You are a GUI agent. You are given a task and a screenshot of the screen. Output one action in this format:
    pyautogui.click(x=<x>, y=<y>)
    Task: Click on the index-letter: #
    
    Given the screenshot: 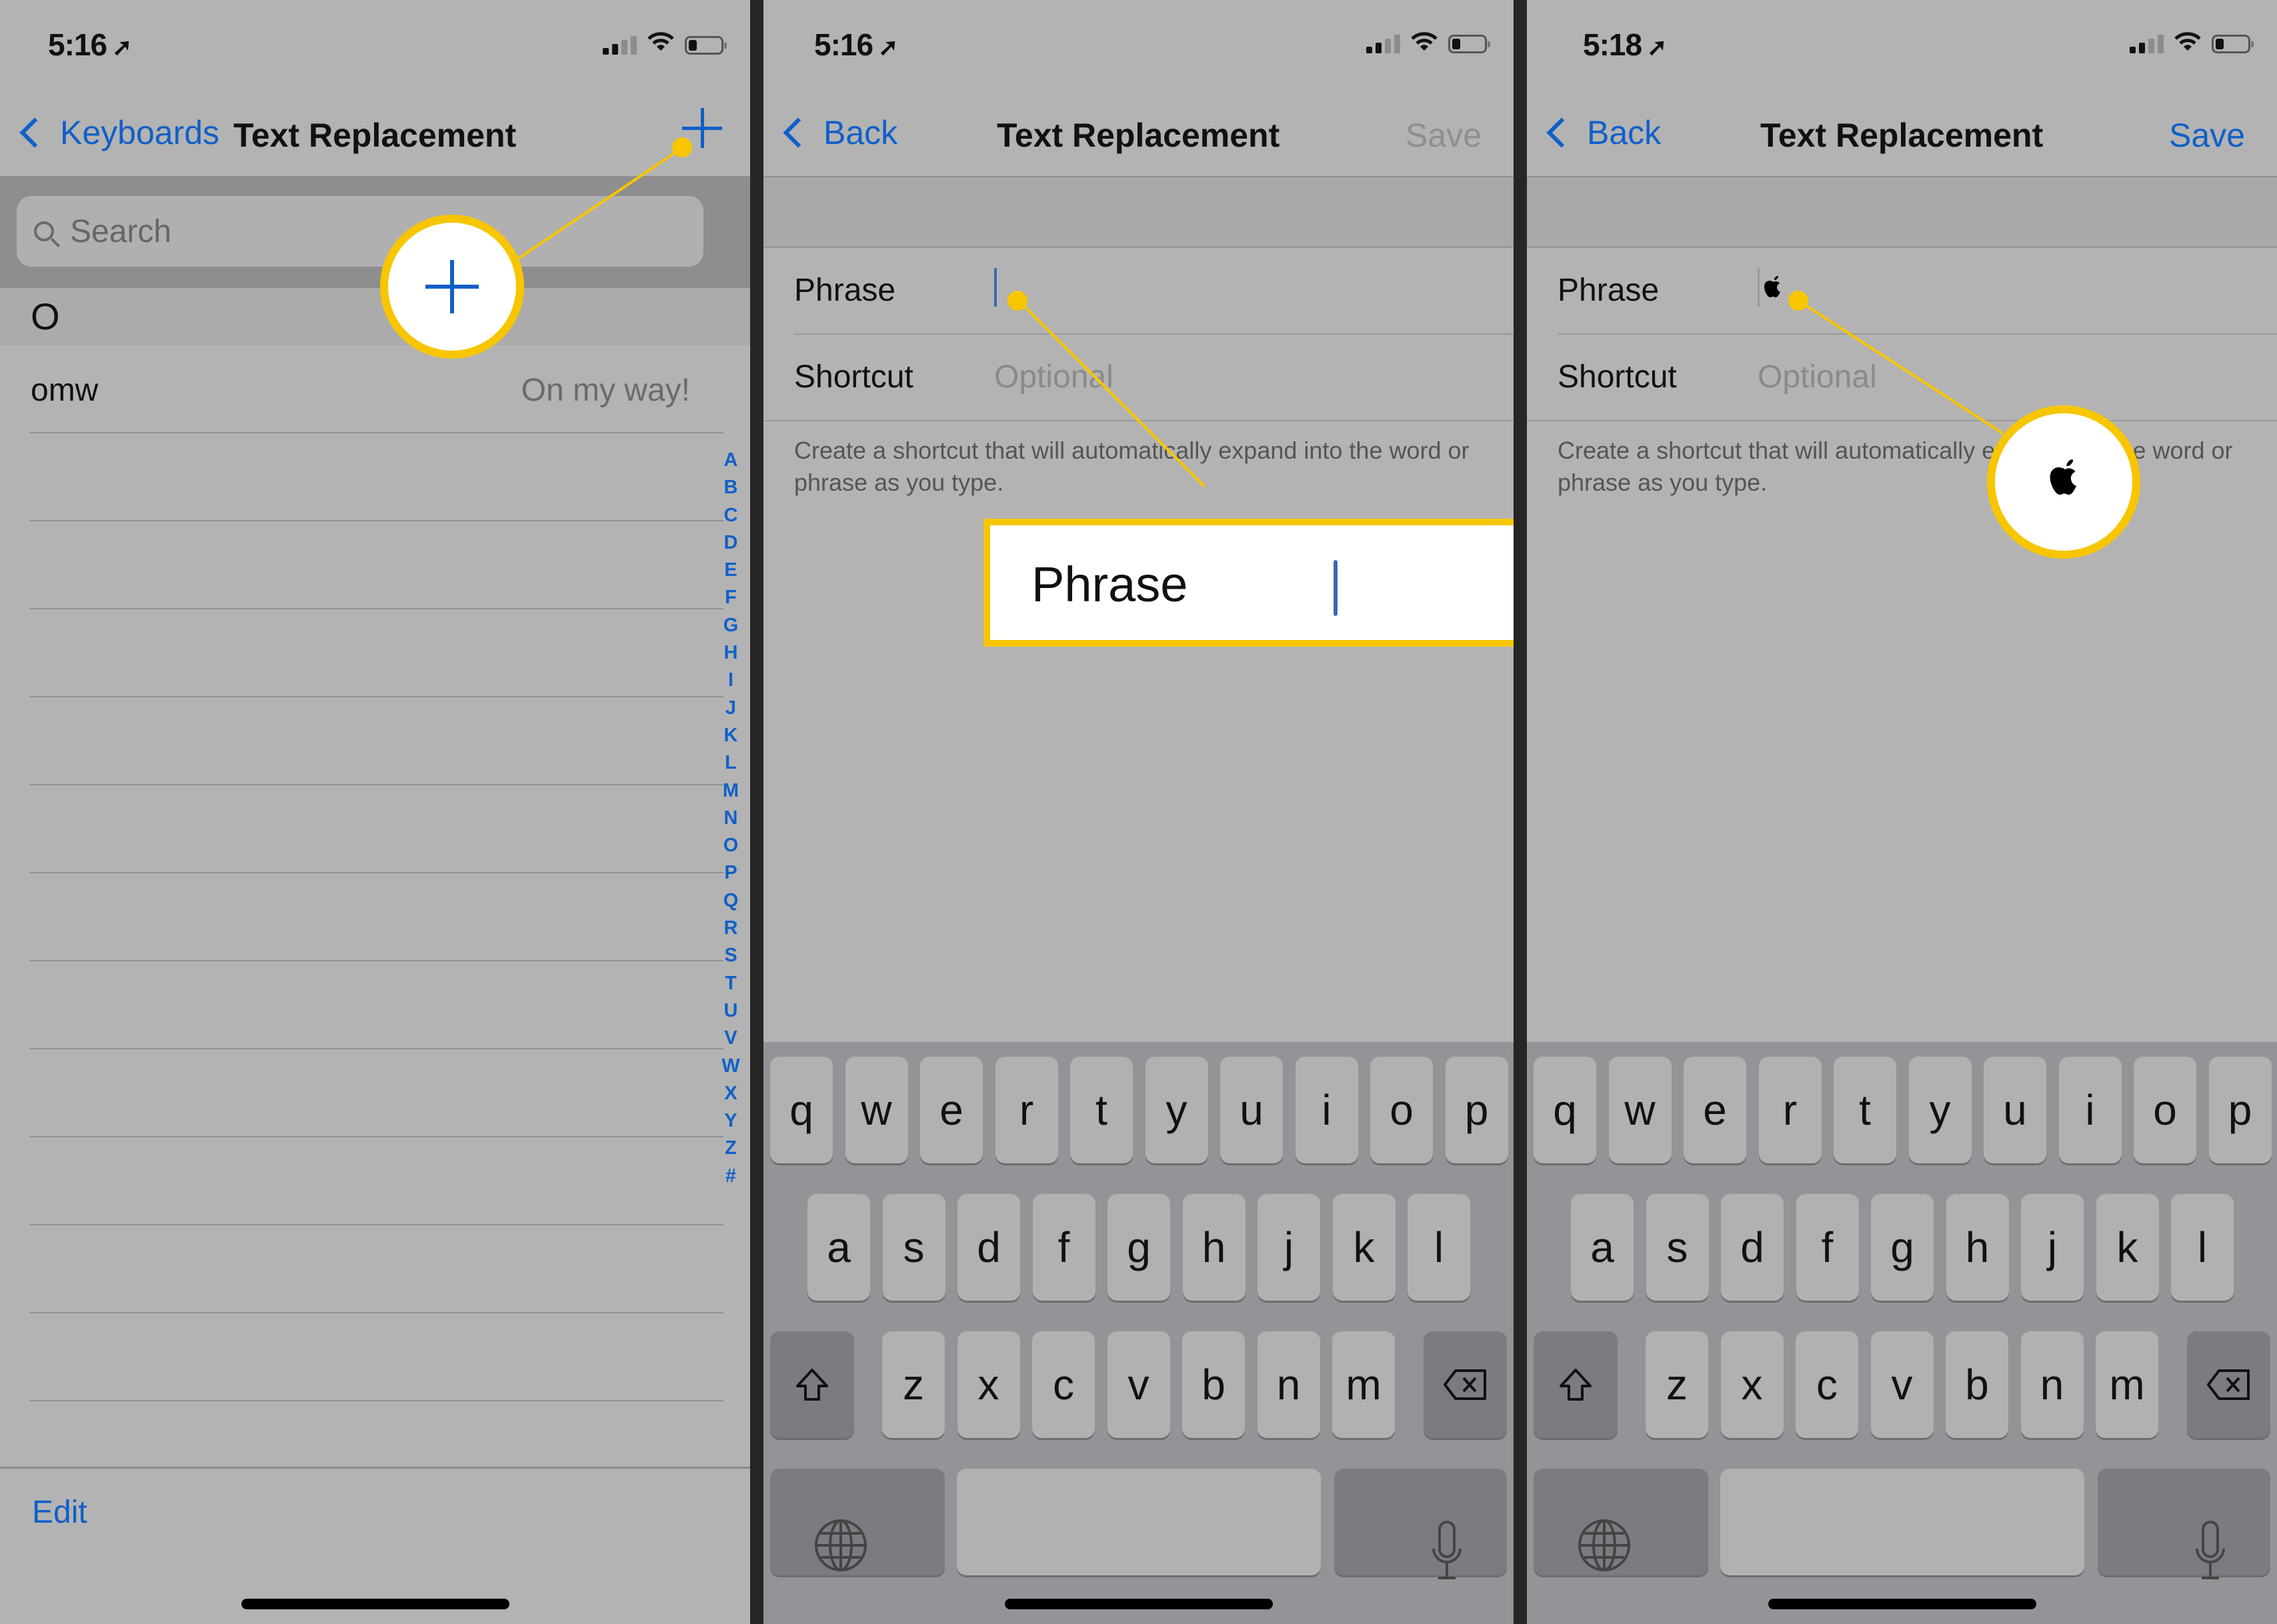 What is the action you would take?
    pyautogui.click(x=730, y=1176)
    